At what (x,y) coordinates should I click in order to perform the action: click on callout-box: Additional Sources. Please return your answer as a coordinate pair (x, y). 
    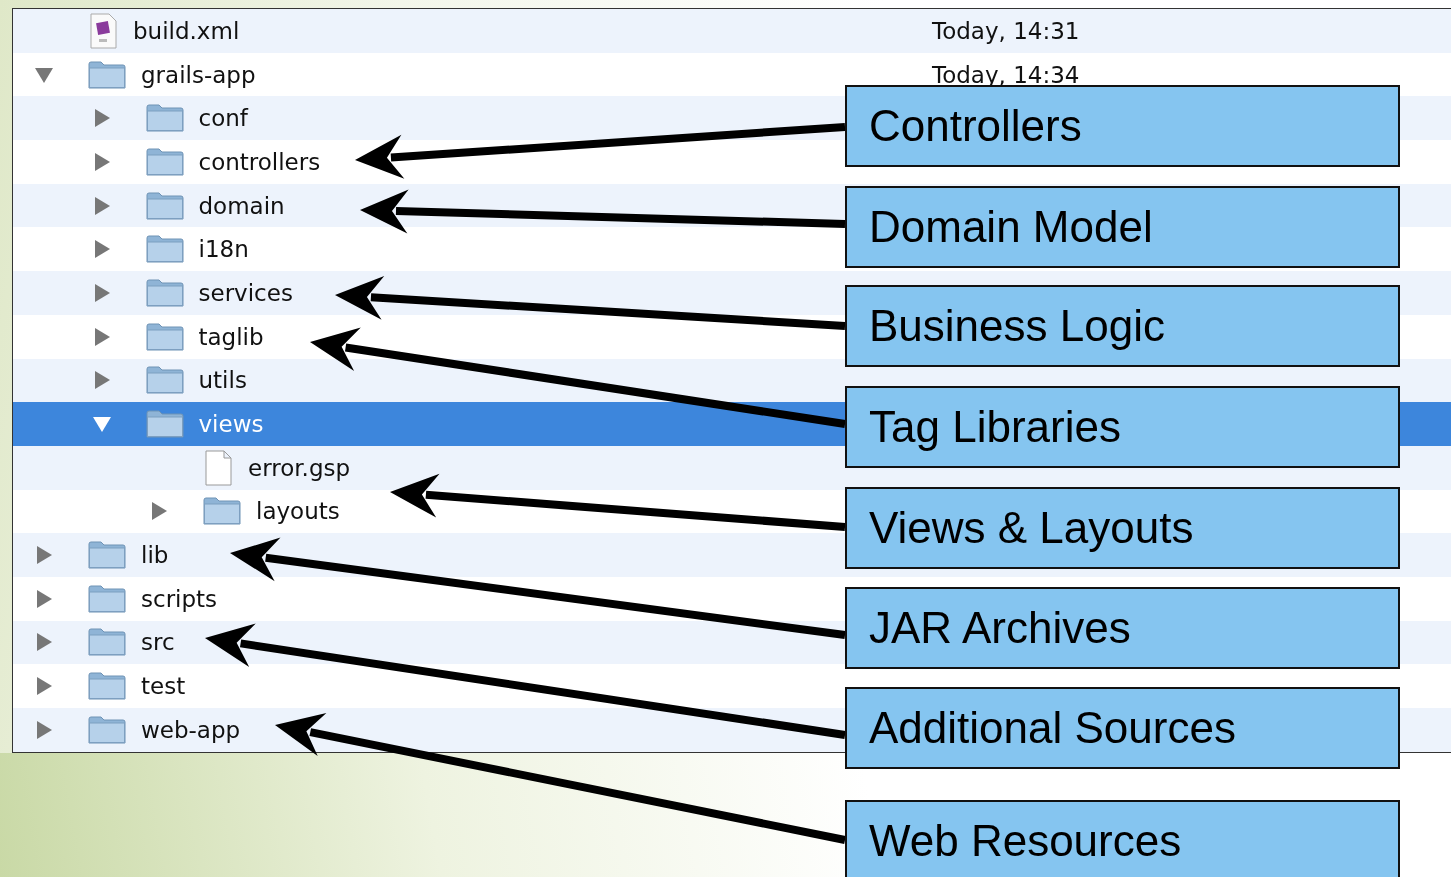
    Looking at the image, I should click on (1122, 728).